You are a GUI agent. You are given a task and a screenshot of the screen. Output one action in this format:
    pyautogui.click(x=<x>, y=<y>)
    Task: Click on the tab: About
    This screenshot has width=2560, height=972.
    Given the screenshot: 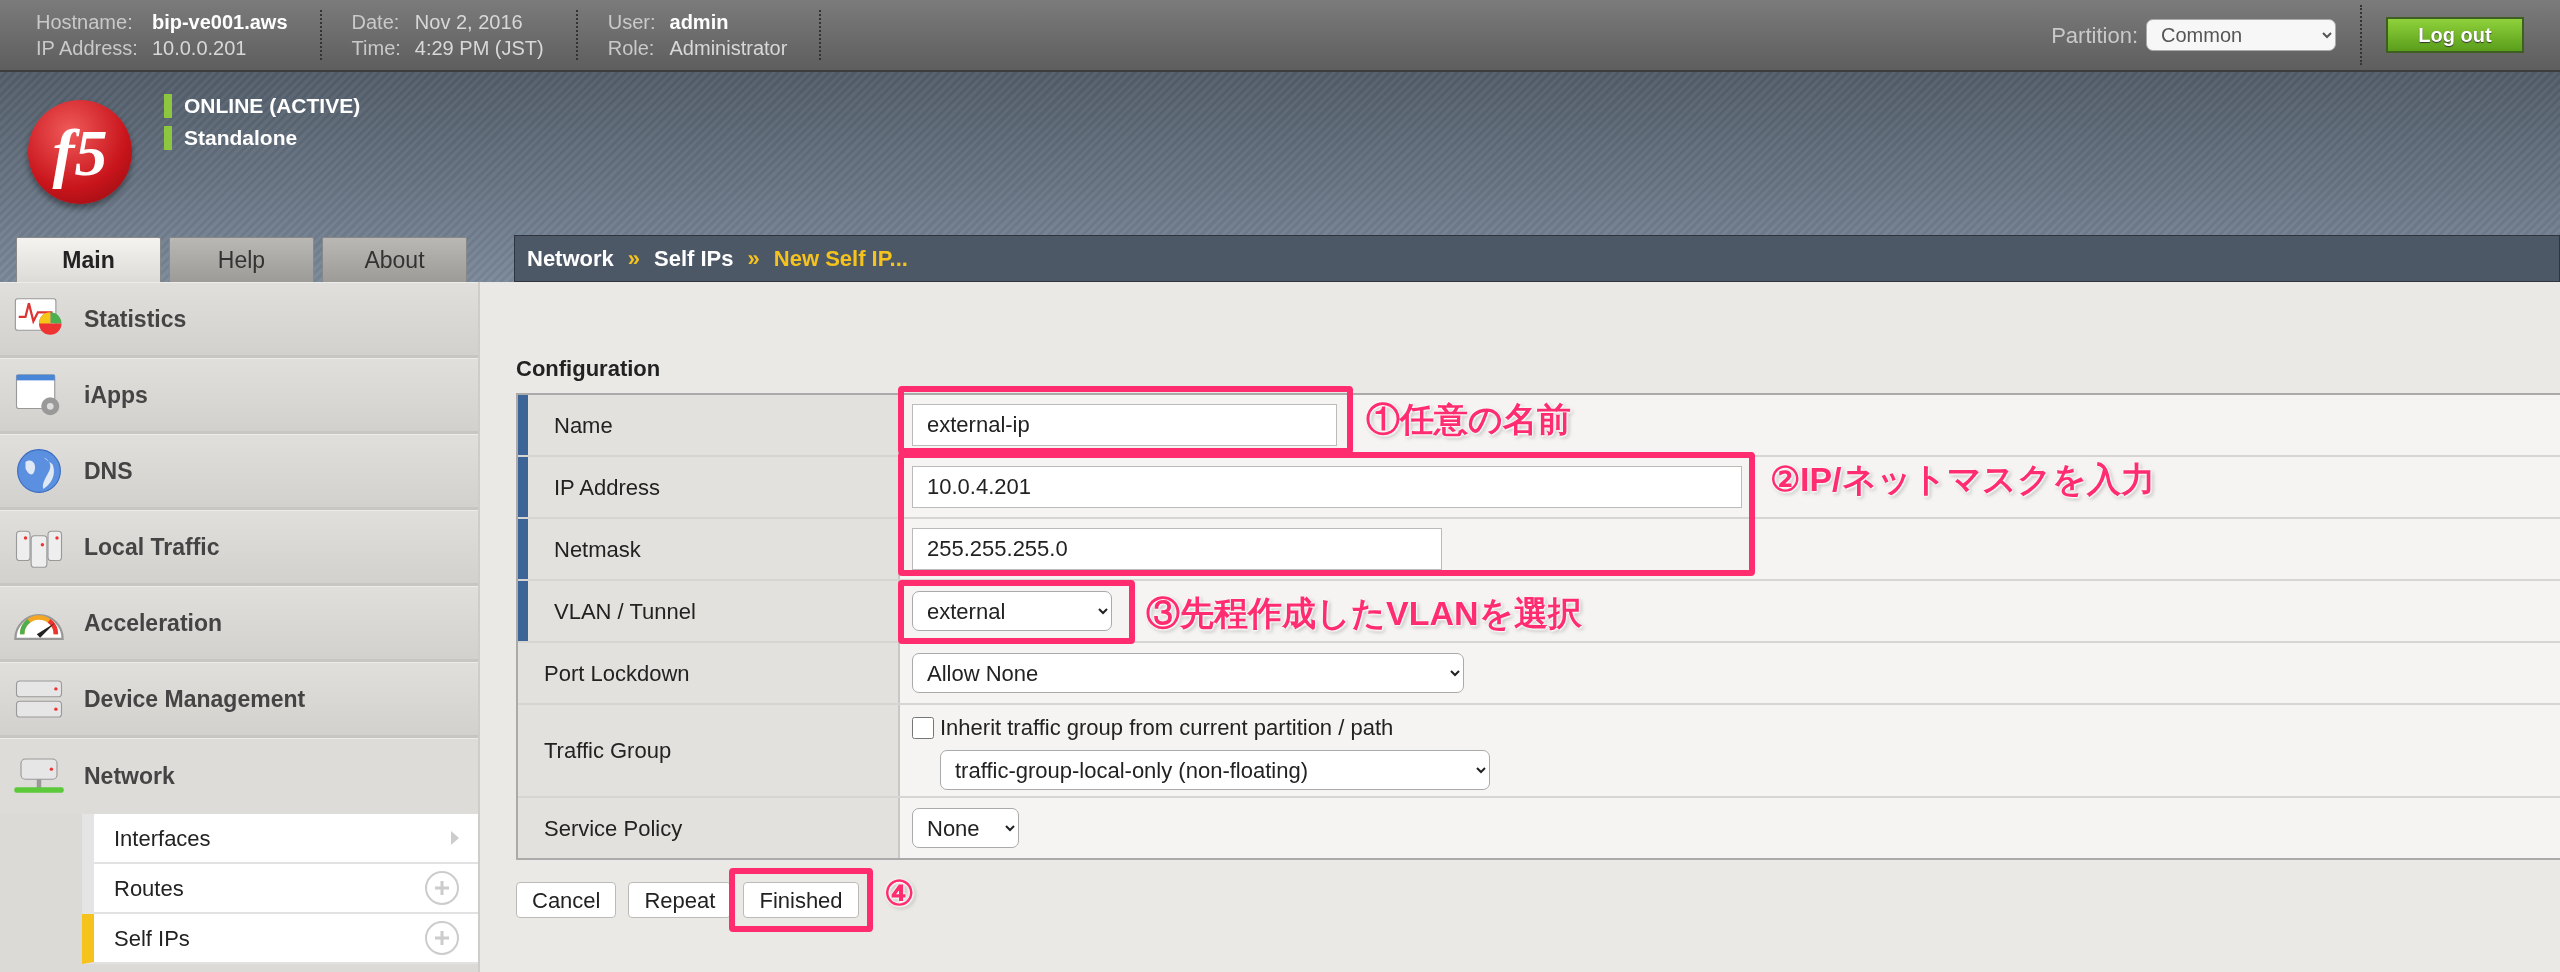 What is the action you would take?
    pyautogui.click(x=394, y=259)
    